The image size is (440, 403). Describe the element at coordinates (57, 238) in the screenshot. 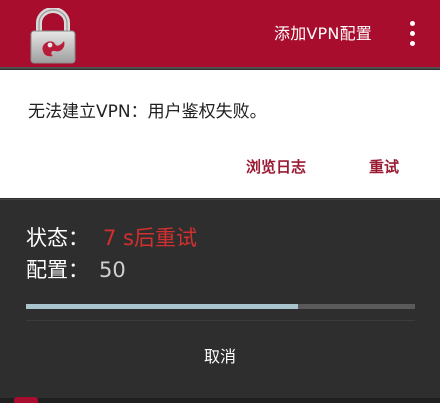

I see `status-label: 状态：` at that location.